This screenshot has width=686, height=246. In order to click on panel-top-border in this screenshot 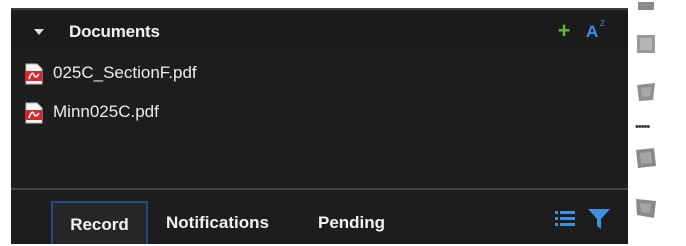, I will do `click(319, 9)`.